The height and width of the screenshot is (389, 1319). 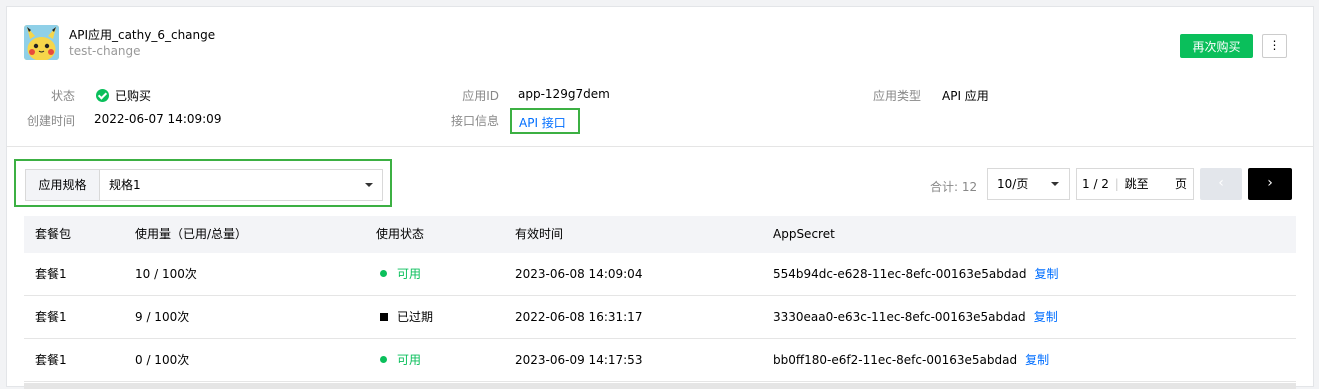 I want to click on cell-usage: 0 / 100次, so click(x=162, y=360).